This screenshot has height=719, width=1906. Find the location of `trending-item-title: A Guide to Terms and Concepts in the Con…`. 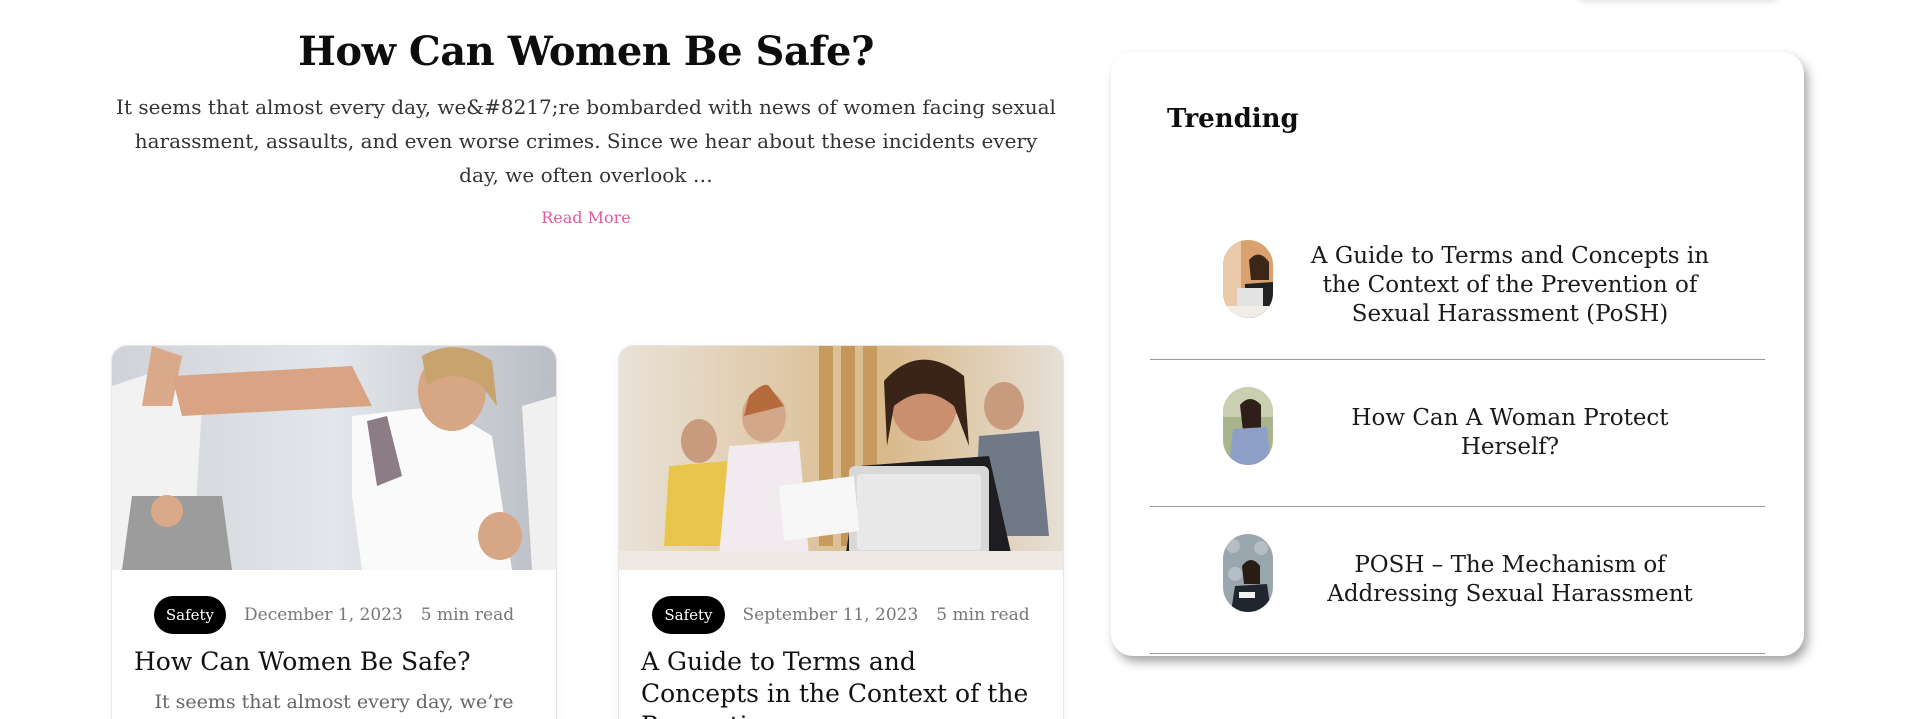

trending-item-title: A Guide to Terms and Concepts in the Con… is located at coordinates (1510, 285).